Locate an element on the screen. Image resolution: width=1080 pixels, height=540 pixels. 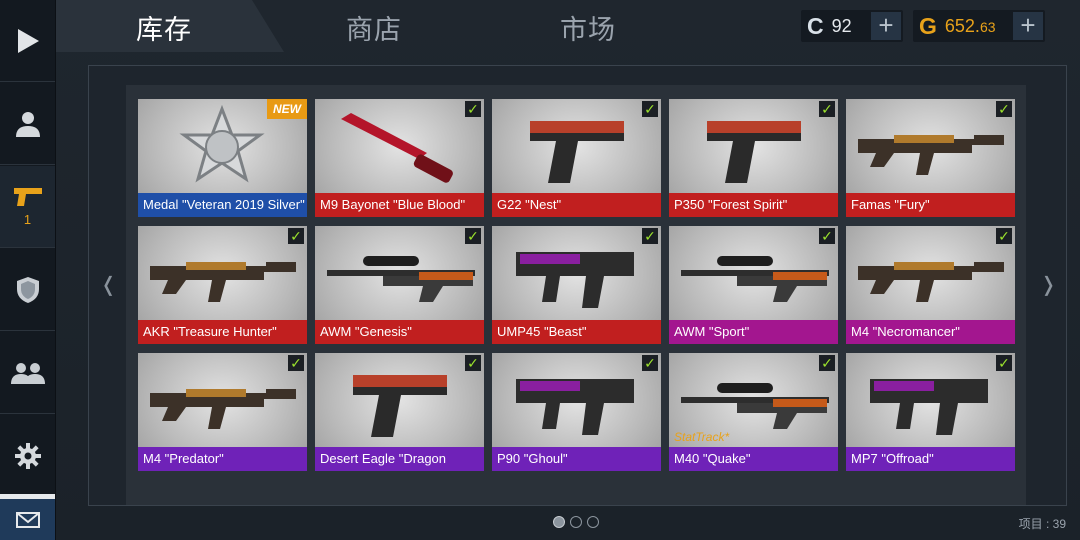
inventory-item-card: ✓ Desert Eagle "Dragon is located at coordinates (399, 412).